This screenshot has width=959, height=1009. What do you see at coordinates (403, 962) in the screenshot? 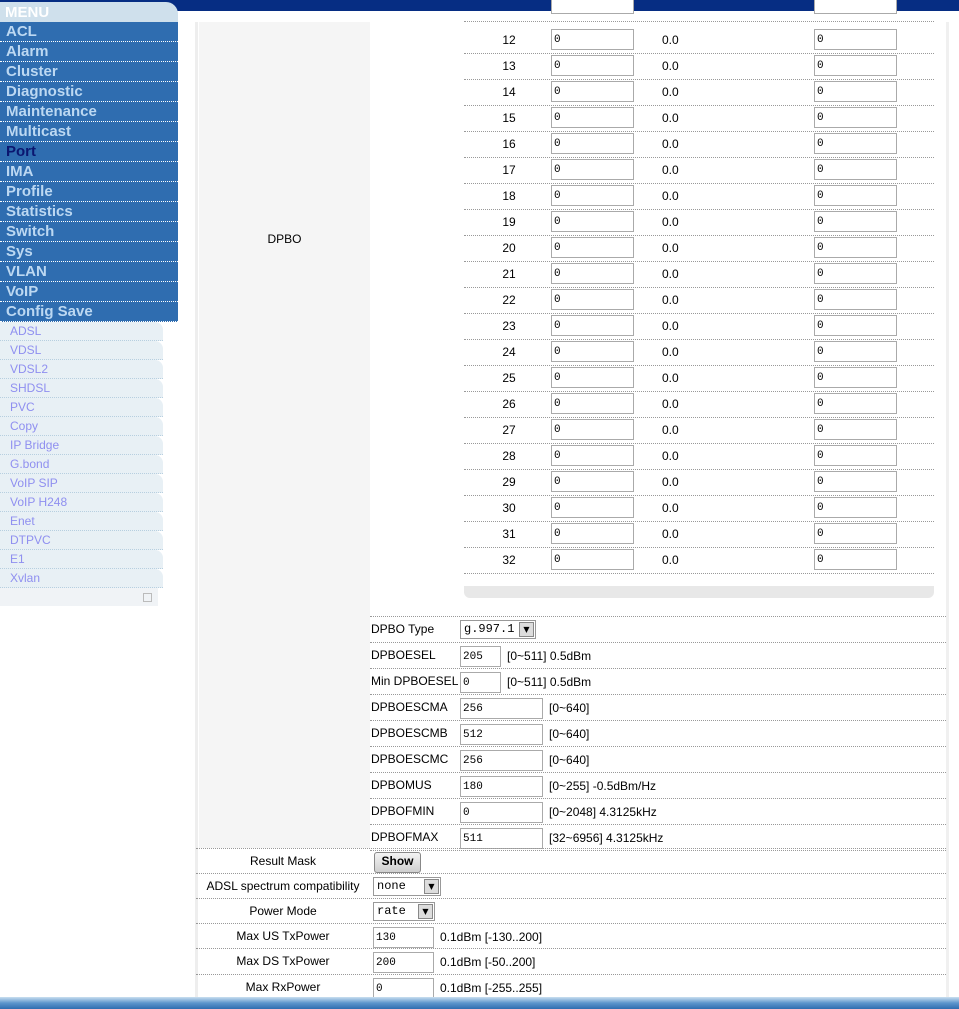
I see `max-ds-input` at bounding box center [403, 962].